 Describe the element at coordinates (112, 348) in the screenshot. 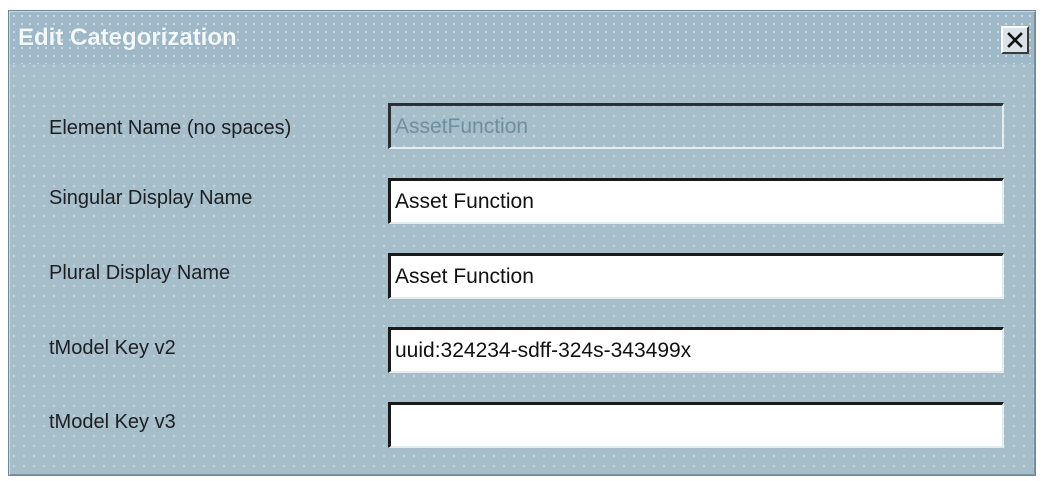

I see `tmodel-key-v2-label: tModel Key v2` at that location.